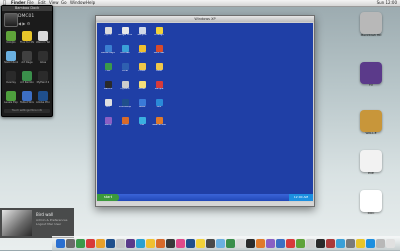  Describe the element at coordinates (90, 3) in the screenshot. I see `menu-help: Help` at that location.